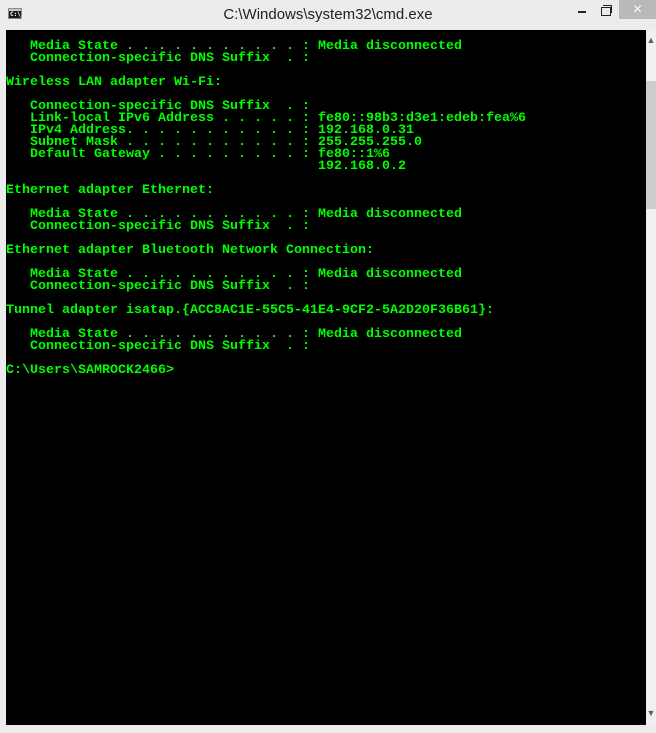  Describe the element at coordinates (651, 377) in the screenshot. I see `vertical-scrollbar: ▲ ▼` at that location.